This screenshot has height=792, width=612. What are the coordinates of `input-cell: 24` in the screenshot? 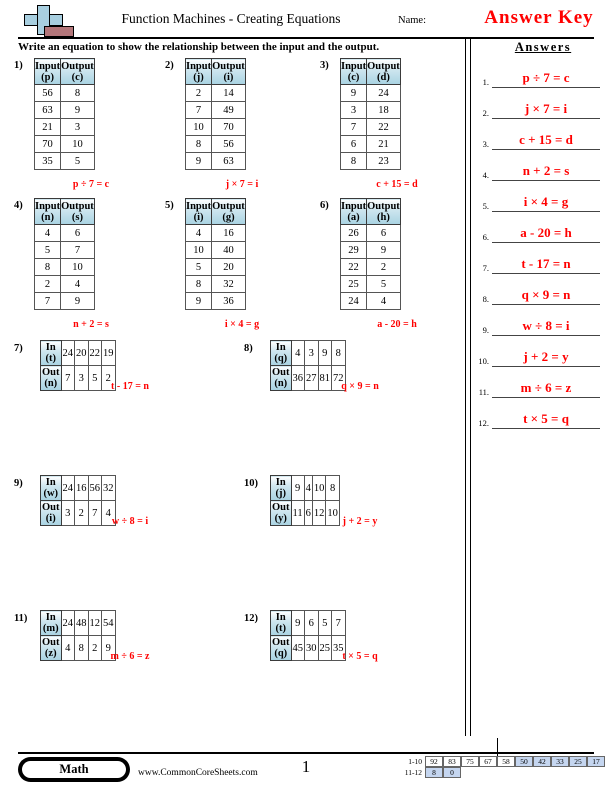 It's located at (353, 301).